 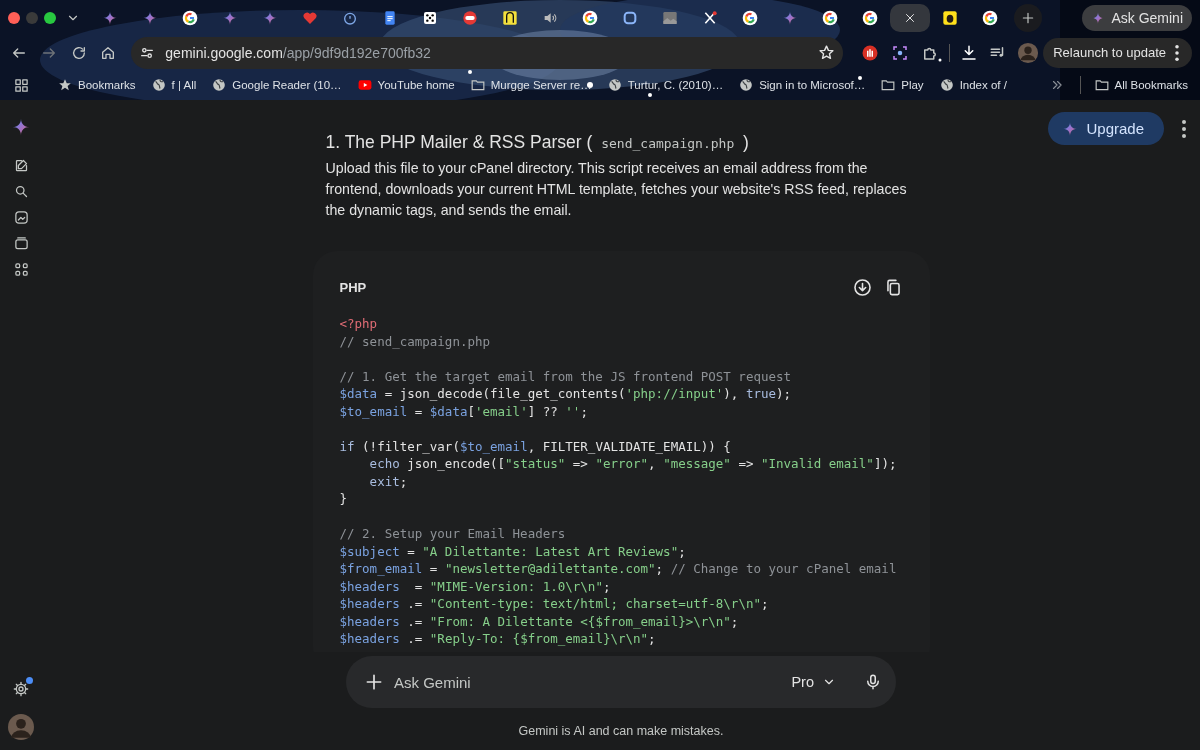 What do you see at coordinates (97, 85) in the screenshot?
I see `bookmark: Bookmarks` at bounding box center [97, 85].